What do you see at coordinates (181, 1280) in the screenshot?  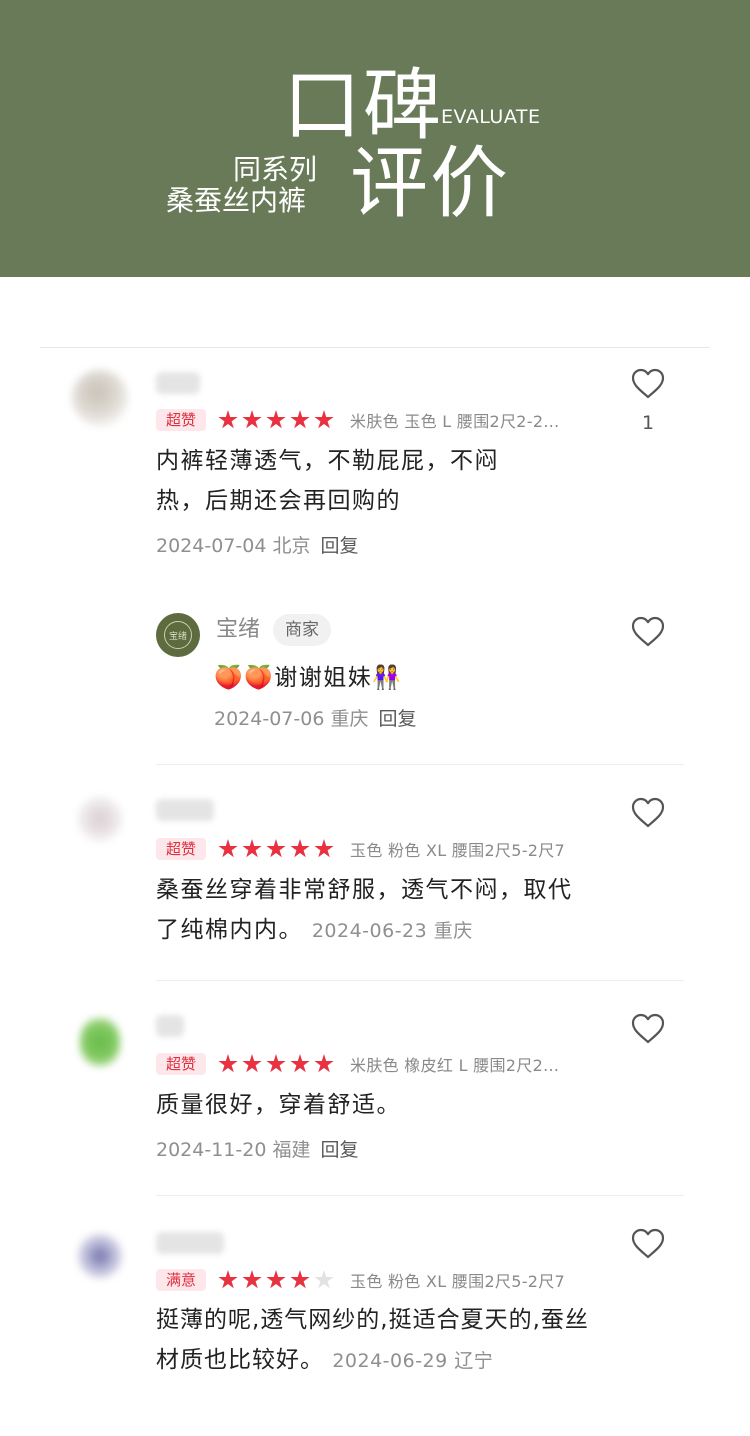 I see `rating-tag: 满意` at bounding box center [181, 1280].